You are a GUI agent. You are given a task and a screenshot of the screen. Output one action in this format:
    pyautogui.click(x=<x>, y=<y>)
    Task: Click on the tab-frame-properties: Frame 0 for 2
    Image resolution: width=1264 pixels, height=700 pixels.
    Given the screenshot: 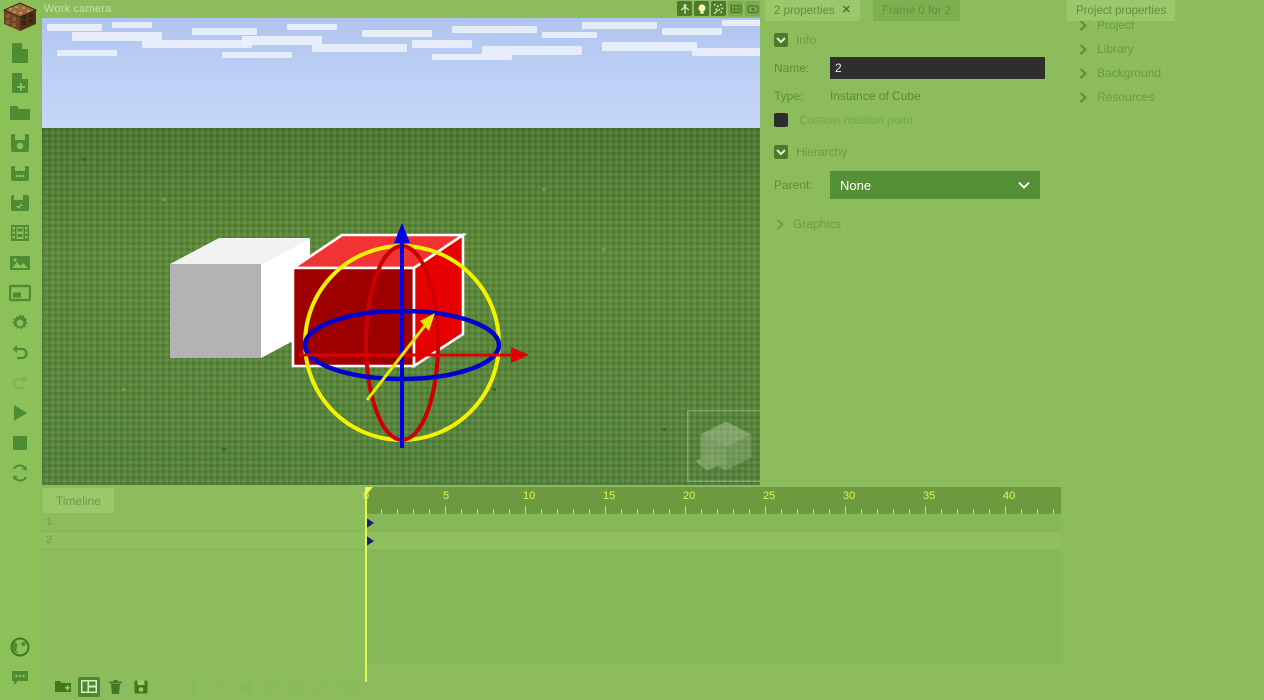 What is the action you would take?
    pyautogui.click(x=917, y=10)
    